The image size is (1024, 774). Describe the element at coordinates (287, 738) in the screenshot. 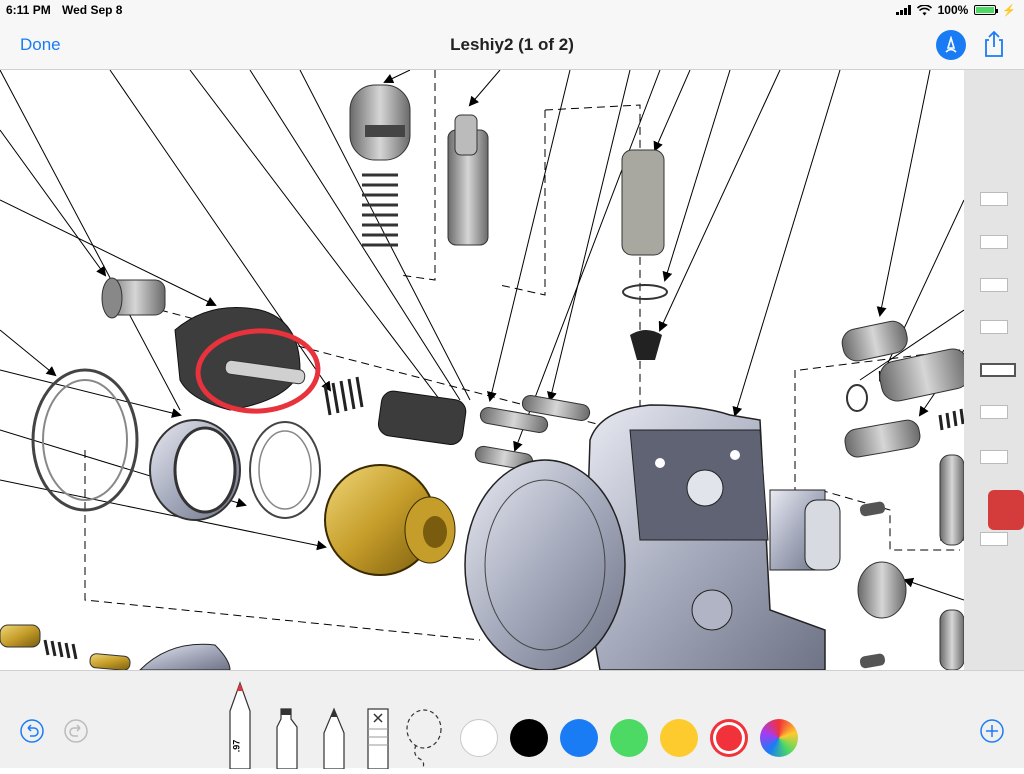

I see `highlighter-tool` at that location.